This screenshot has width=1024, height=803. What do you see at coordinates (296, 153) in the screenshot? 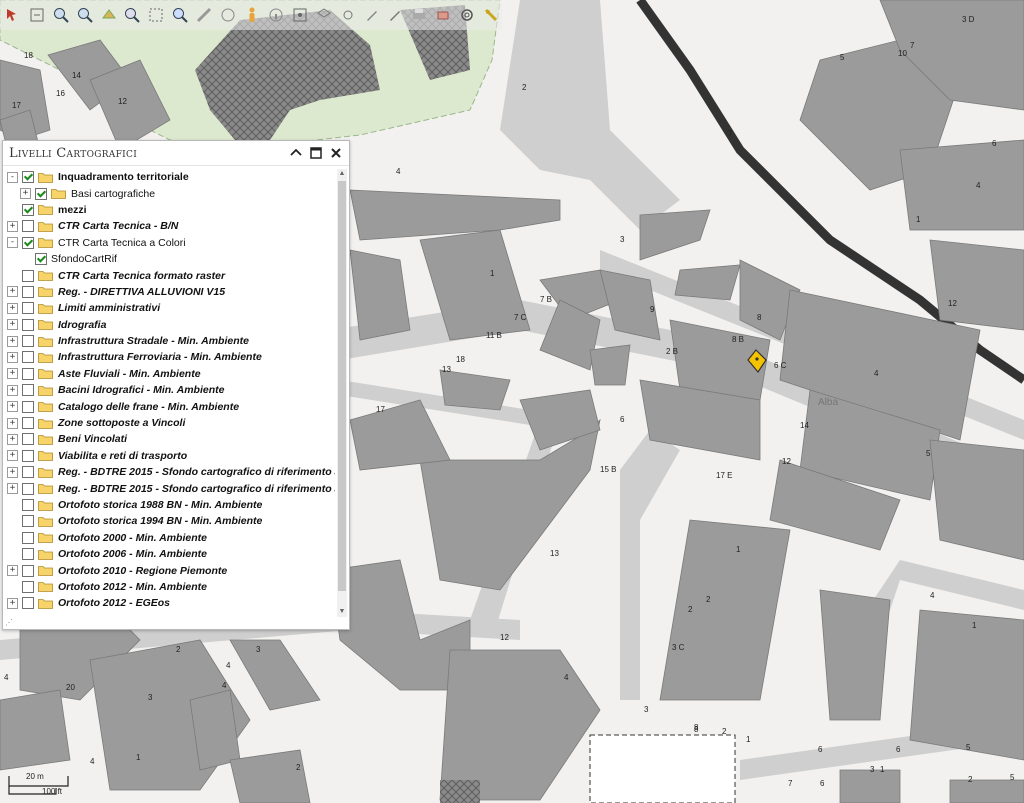
I see `minimize-button` at bounding box center [296, 153].